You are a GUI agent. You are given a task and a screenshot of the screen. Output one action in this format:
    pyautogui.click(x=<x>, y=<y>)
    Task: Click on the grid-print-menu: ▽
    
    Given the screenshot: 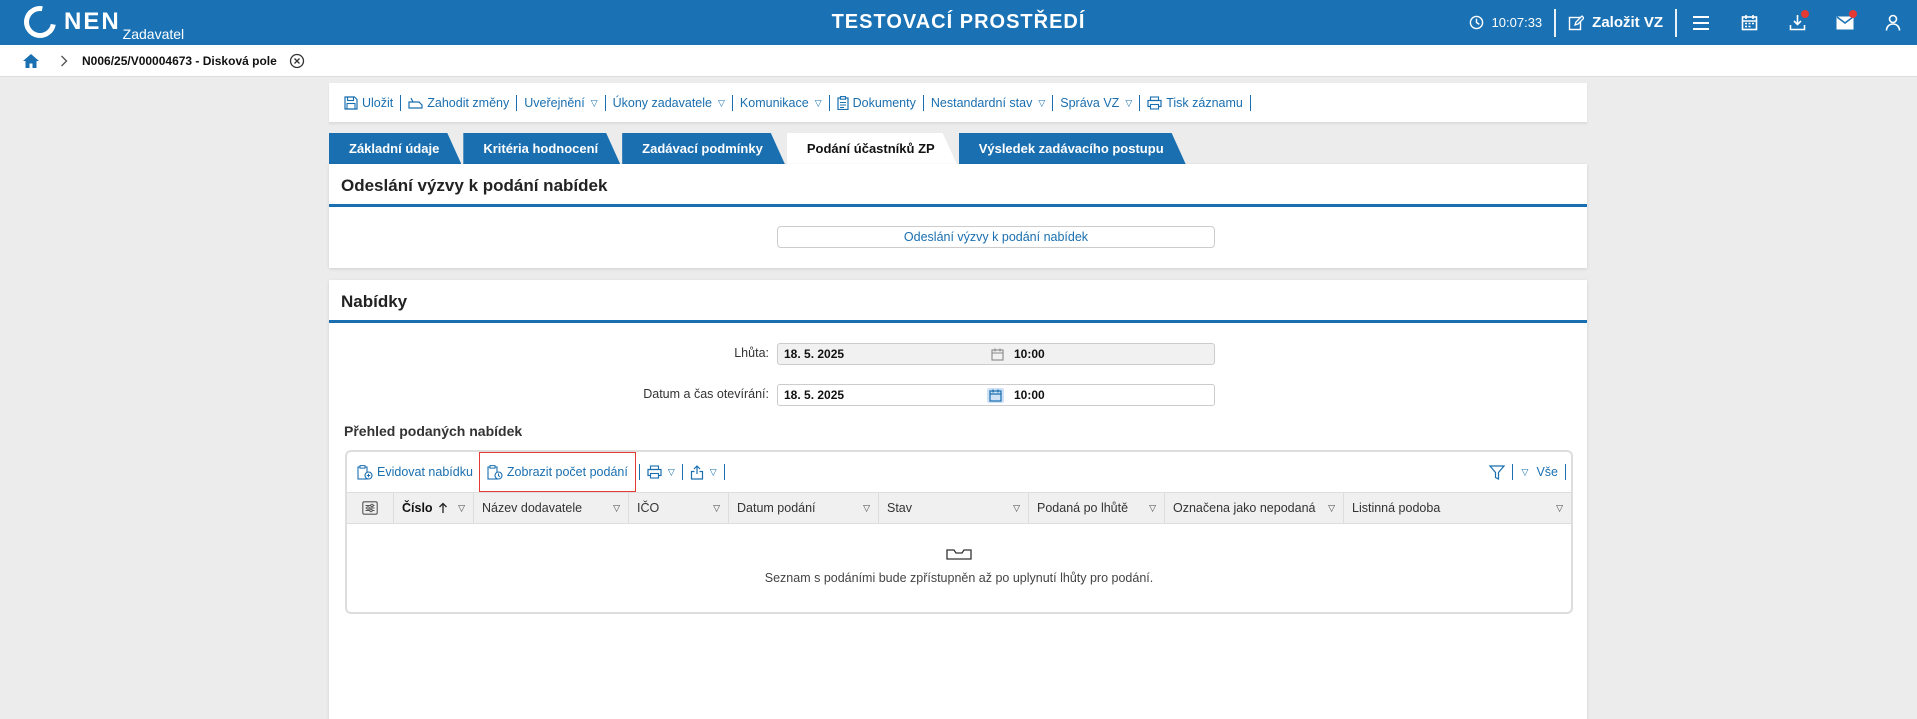 What is the action you would take?
    pyautogui.click(x=661, y=472)
    